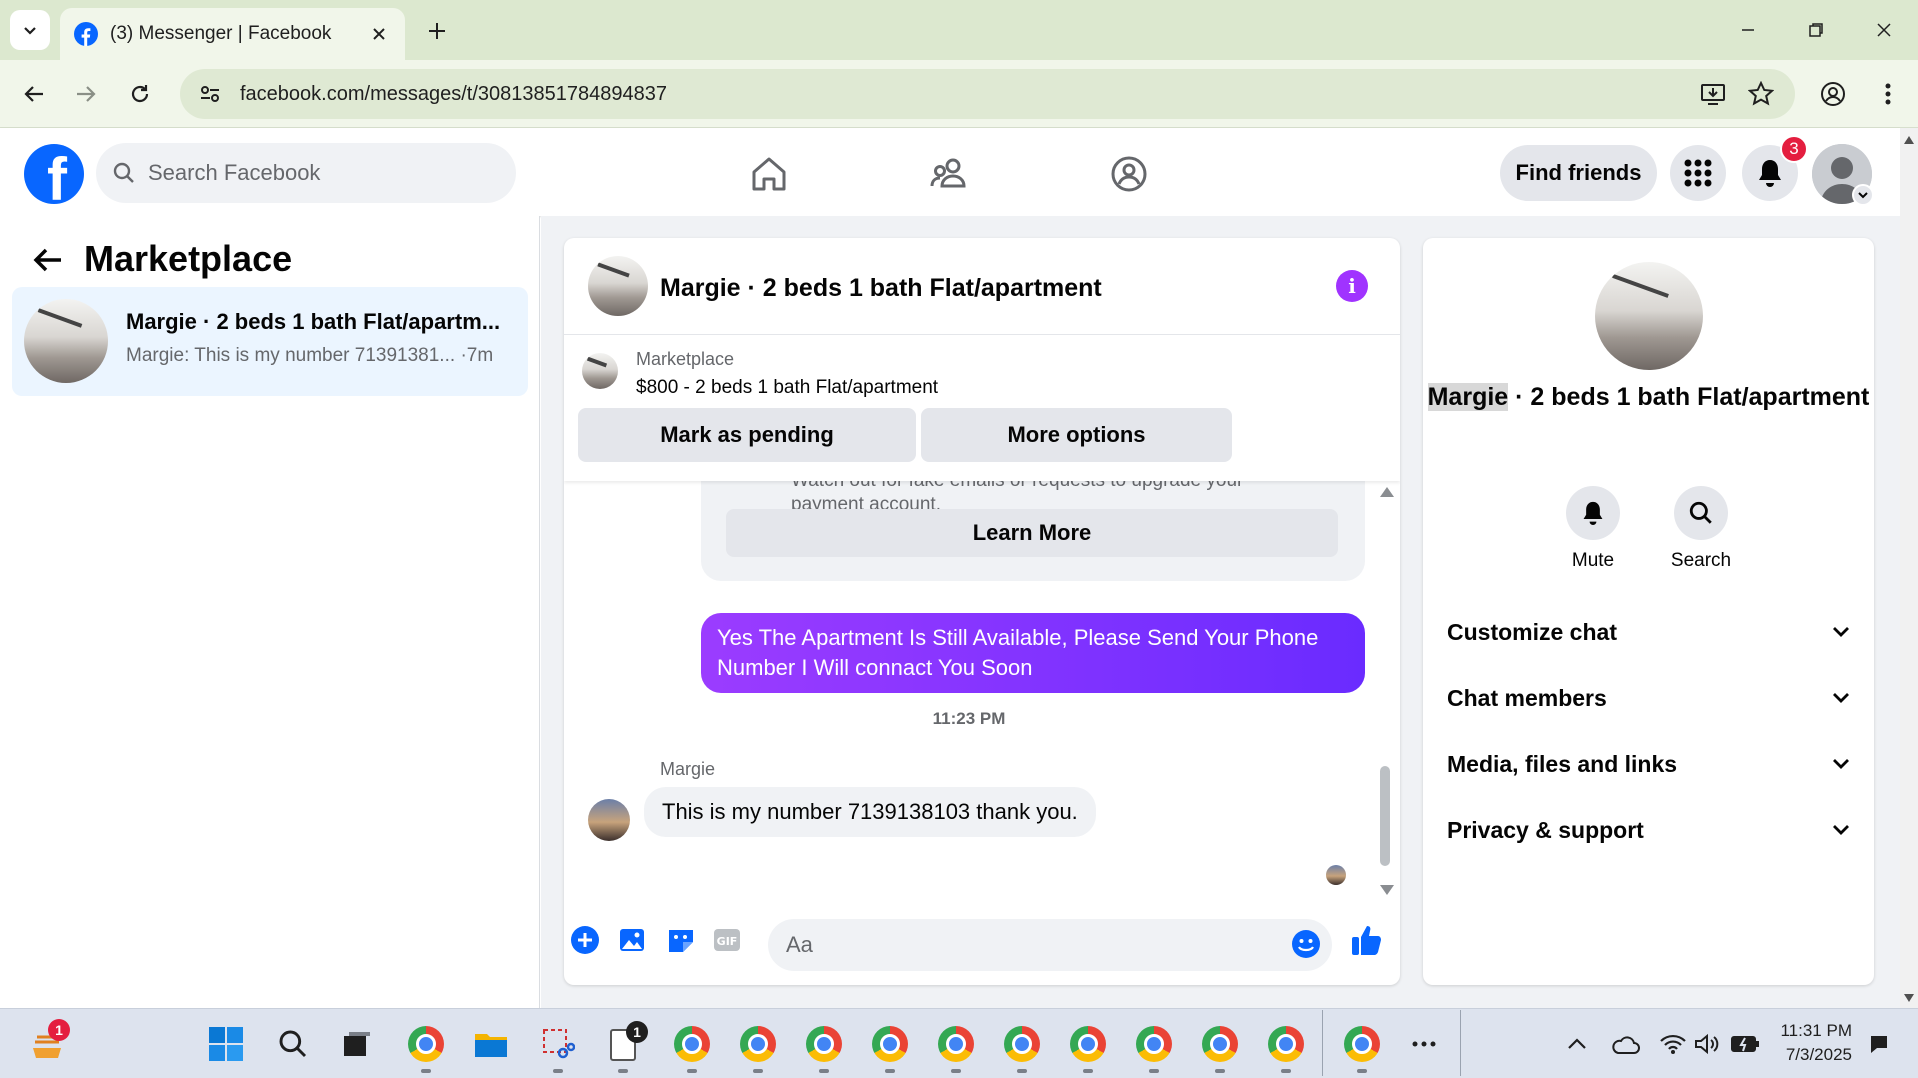 Image resolution: width=1918 pixels, height=1078 pixels. What do you see at coordinates (1562, 763) in the screenshot?
I see `section-label: Media, files and links` at bounding box center [1562, 763].